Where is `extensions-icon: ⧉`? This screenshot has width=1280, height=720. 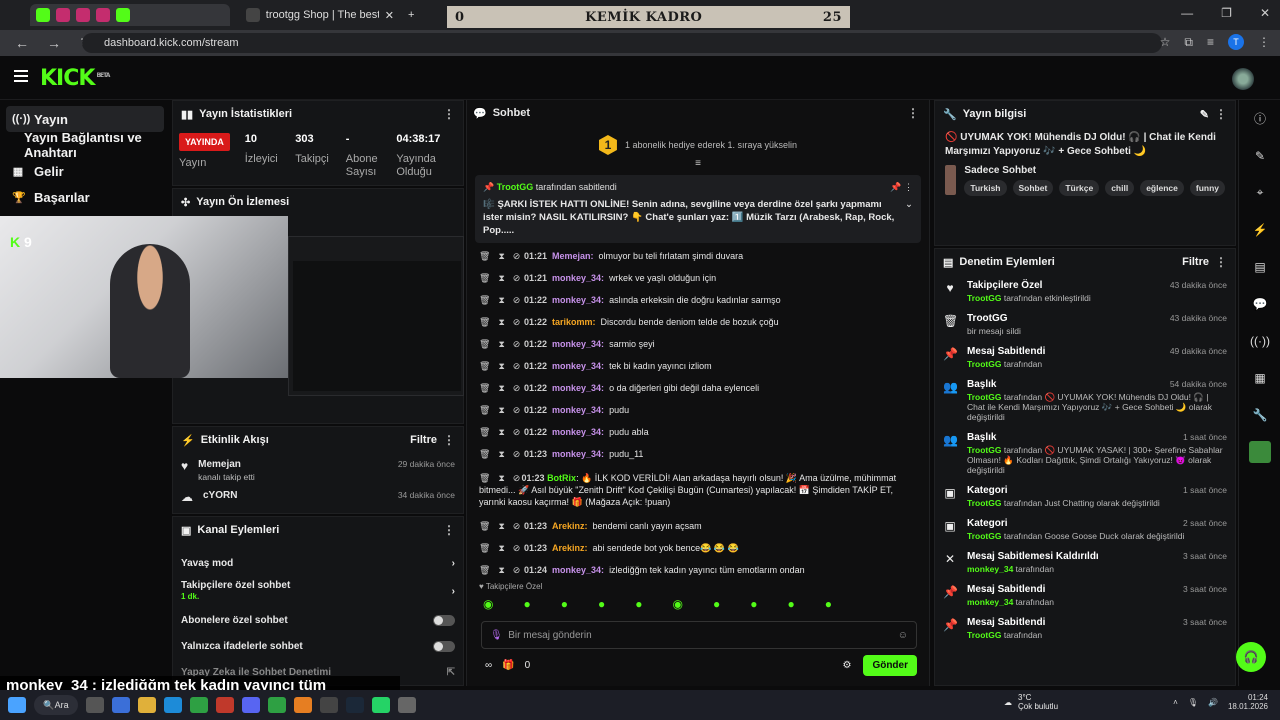 extensions-icon: ⧉ is located at coordinates (1188, 42).